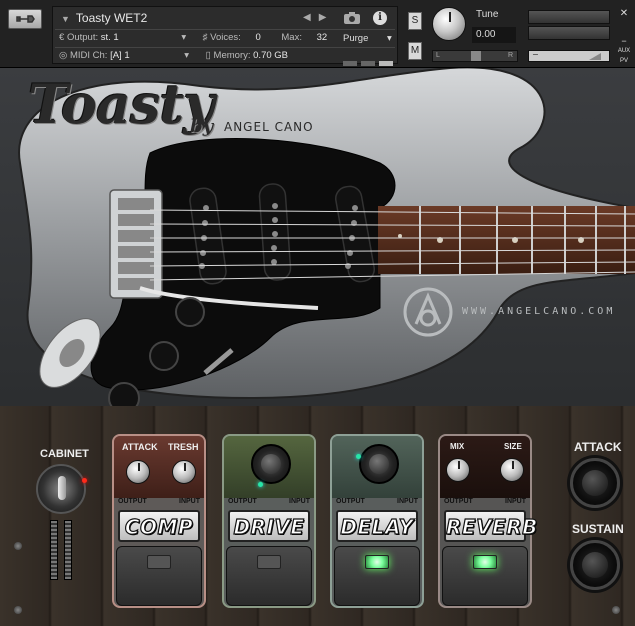 The width and height of the screenshot is (635, 626). I want to click on reverb-size-knob, so click(512, 470).